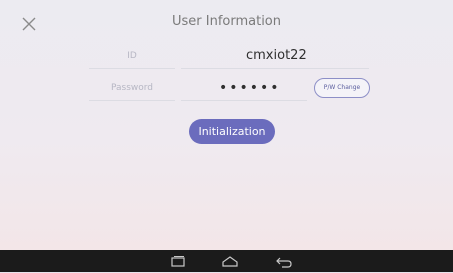 The width and height of the screenshot is (453, 273). Describe the element at coordinates (226, 21) in the screenshot. I see `page-title: User Information` at that location.